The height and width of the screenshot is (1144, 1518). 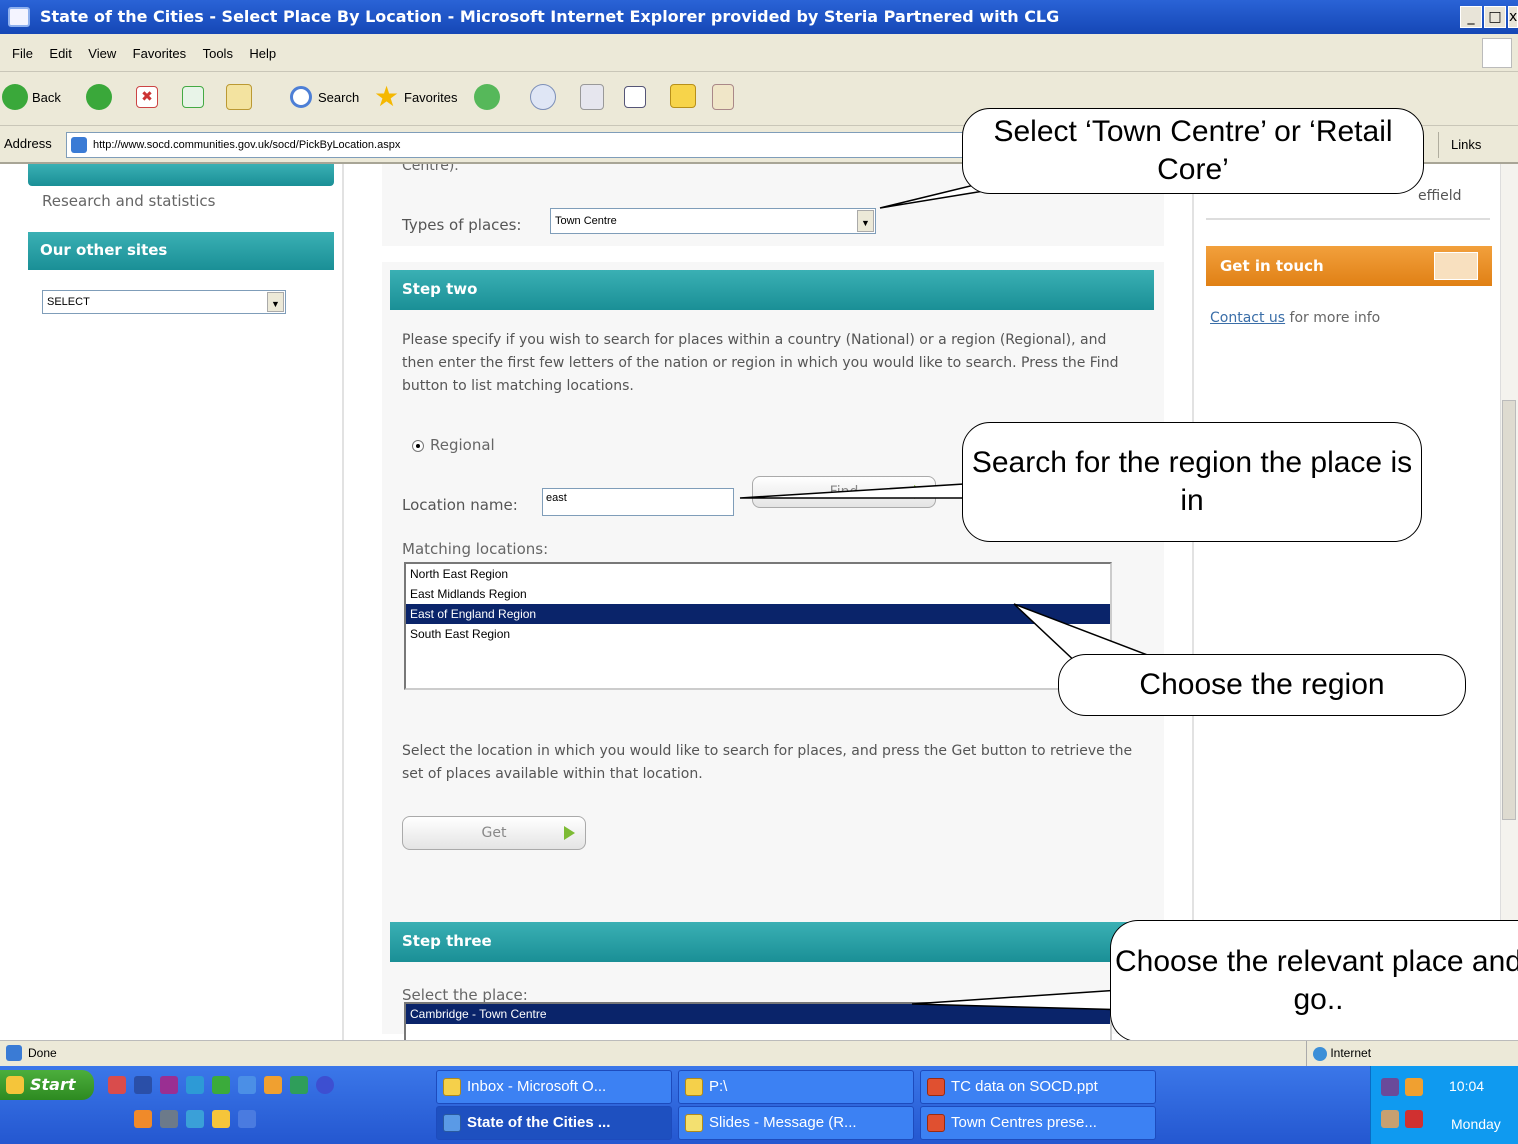 What do you see at coordinates (758, 594) in the screenshot?
I see `list-item: East Midlands Region` at bounding box center [758, 594].